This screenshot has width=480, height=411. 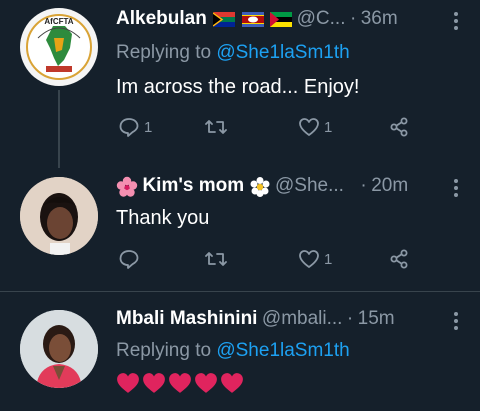 I want to click on logo-text: AfCFTA, so click(x=58, y=21).